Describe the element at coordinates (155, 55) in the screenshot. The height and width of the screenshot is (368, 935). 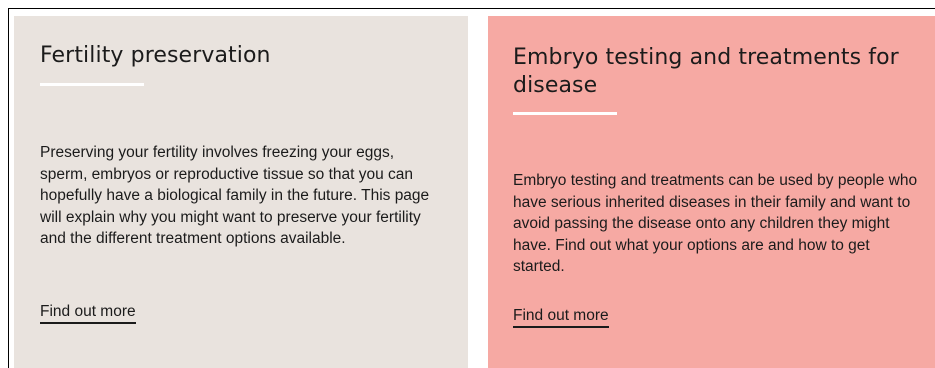
I see `card-title: Fertility preservation` at that location.